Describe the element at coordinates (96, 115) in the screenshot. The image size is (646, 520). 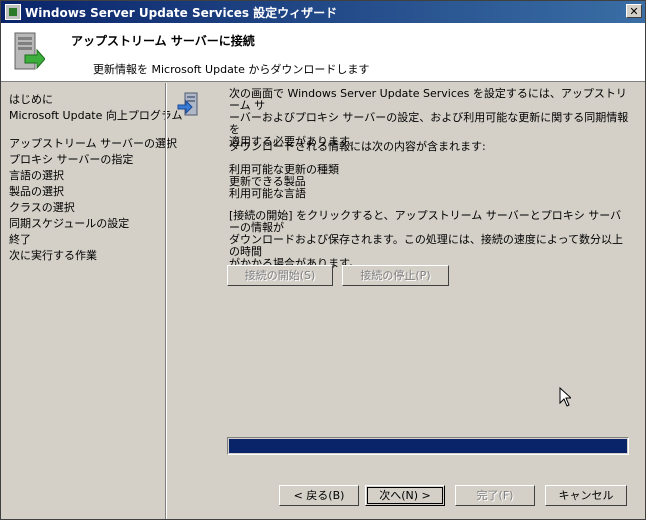
I see `step-item: Microsoft Update 向上プログラム` at that location.